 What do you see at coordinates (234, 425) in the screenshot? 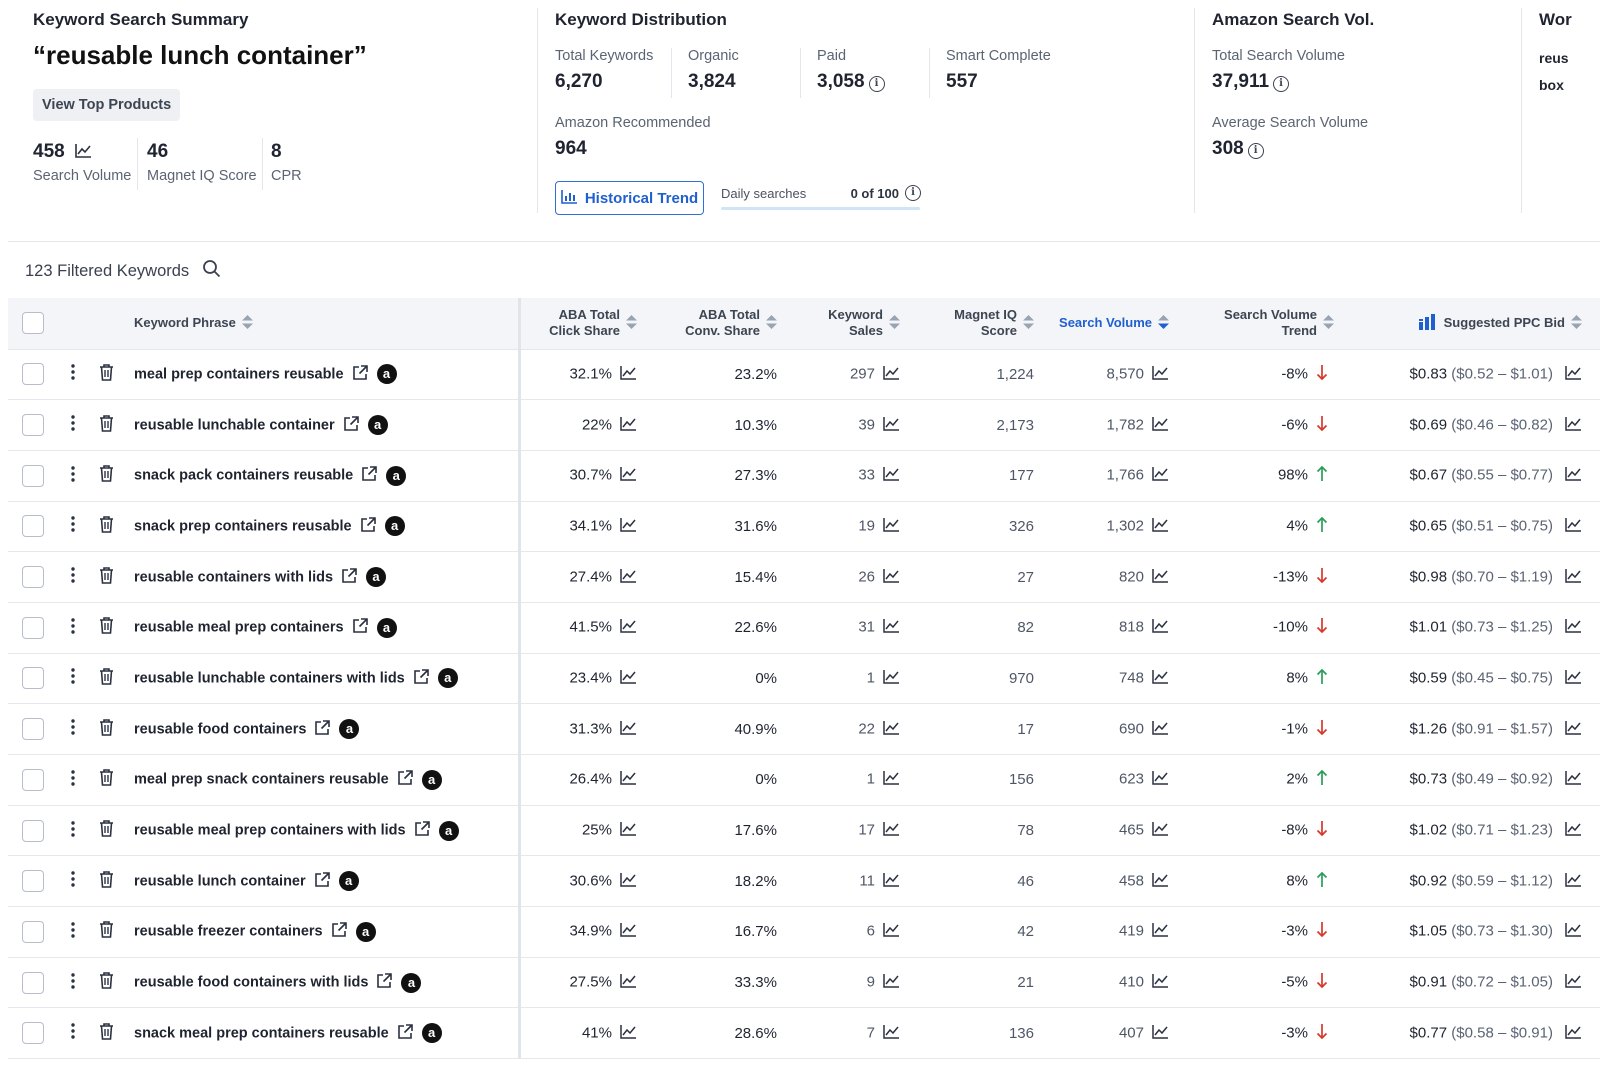
I see `keyword-phrase: reusable lunchable container` at bounding box center [234, 425].